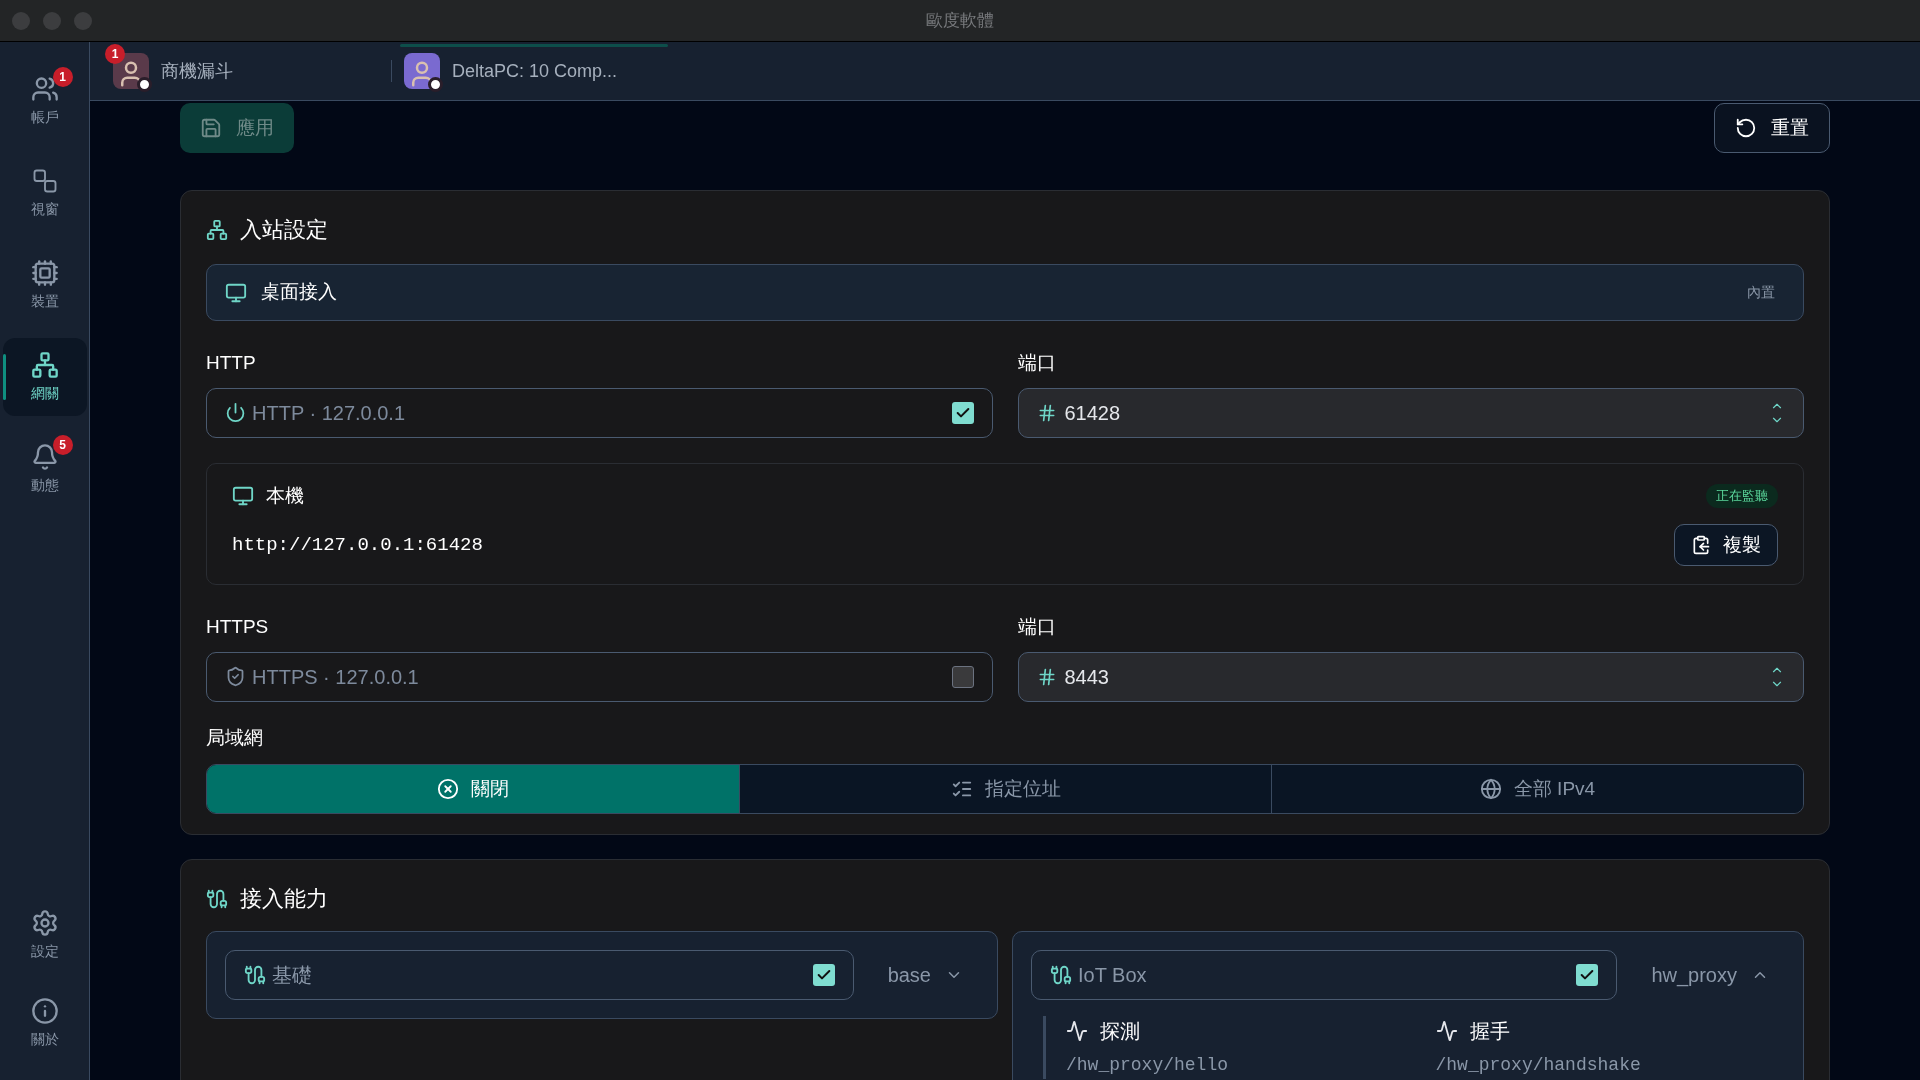 This screenshot has width=1920, height=1080. What do you see at coordinates (62, 444) in the screenshot?
I see `notification-badge: 5` at bounding box center [62, 444].